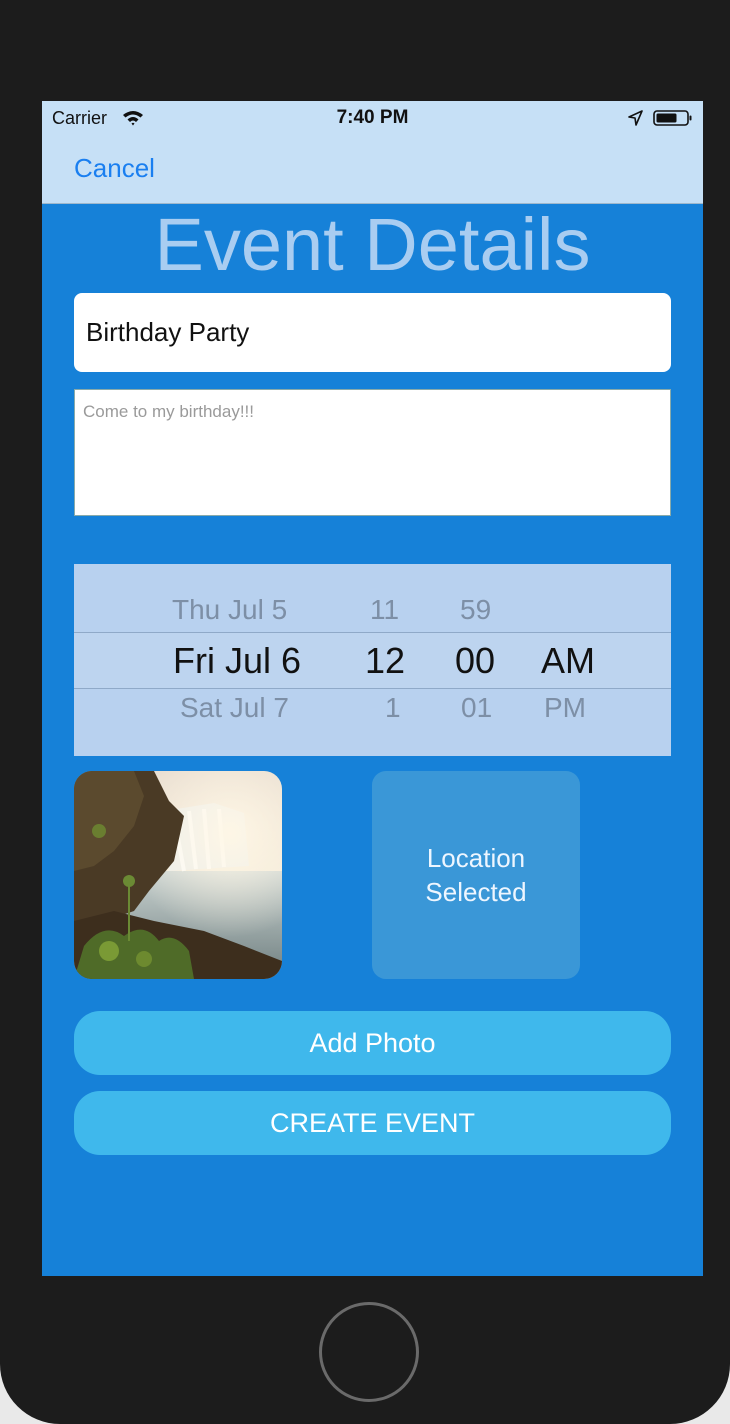 The height and width of the screenshot is (1424, 730). I want to click on picker-date-above: Thu Jul 5, so click(229, 610).